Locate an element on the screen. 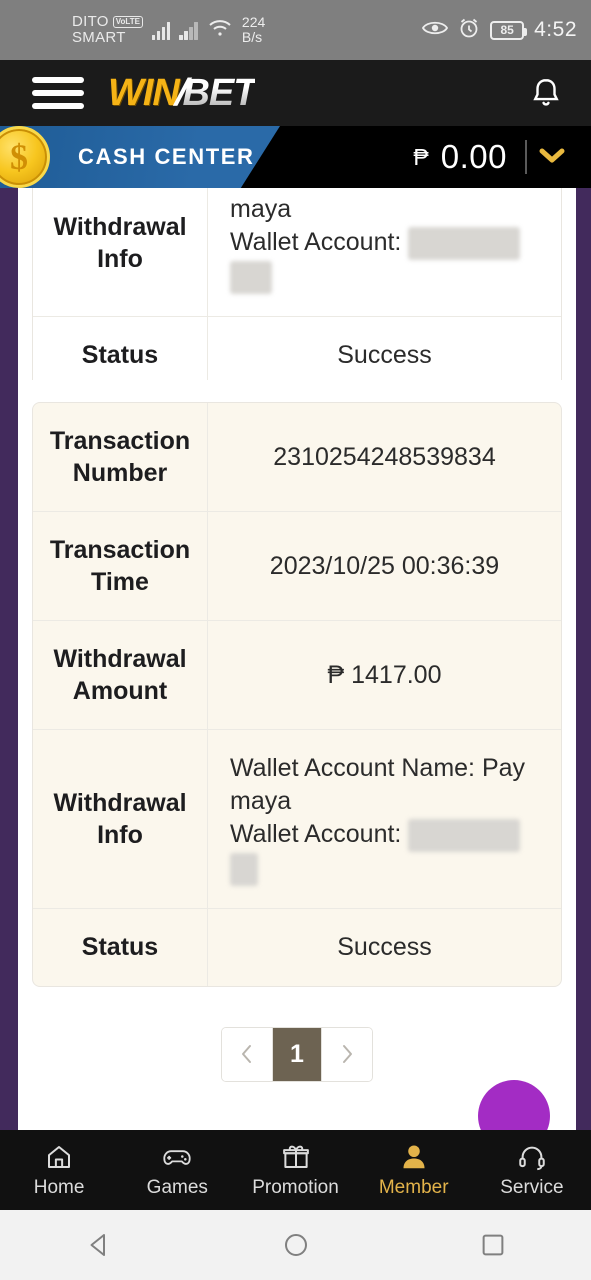 Image resolution: width=591 pixels, height=1280 pixels. battery-icon: 85 is located at coordinates (509, 30).